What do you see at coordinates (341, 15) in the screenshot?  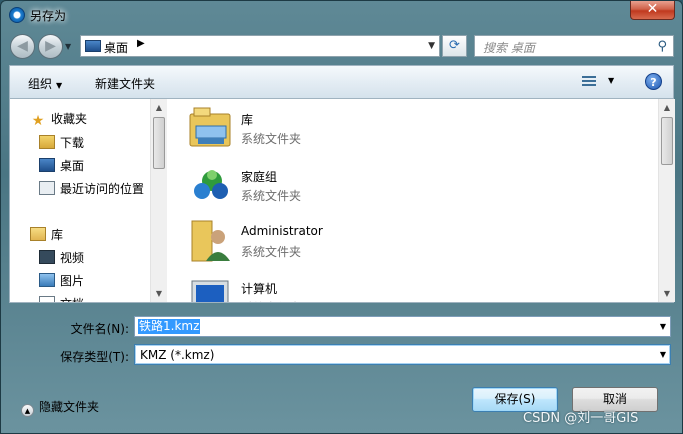 I see `title-bar: 另存为 ✕` at bounding box center [341, 15].